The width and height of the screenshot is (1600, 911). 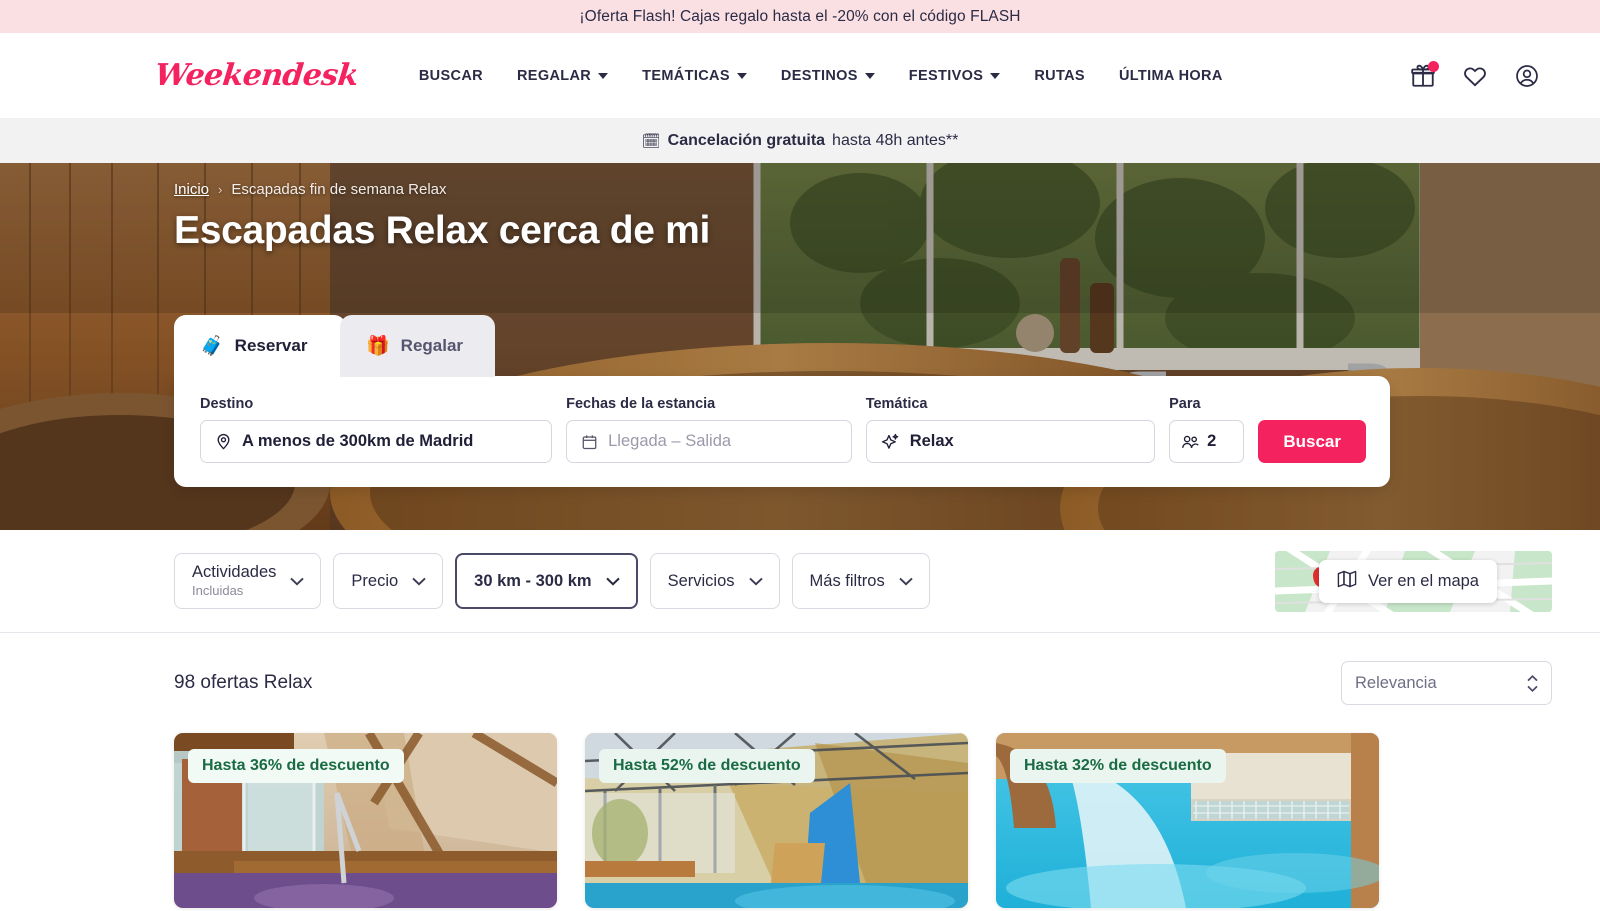 What do you see at coordinates (670, 441) in the screenshot?
I see `dates-placeholder: Llegada – Salida` at bounding box center [670, 441].